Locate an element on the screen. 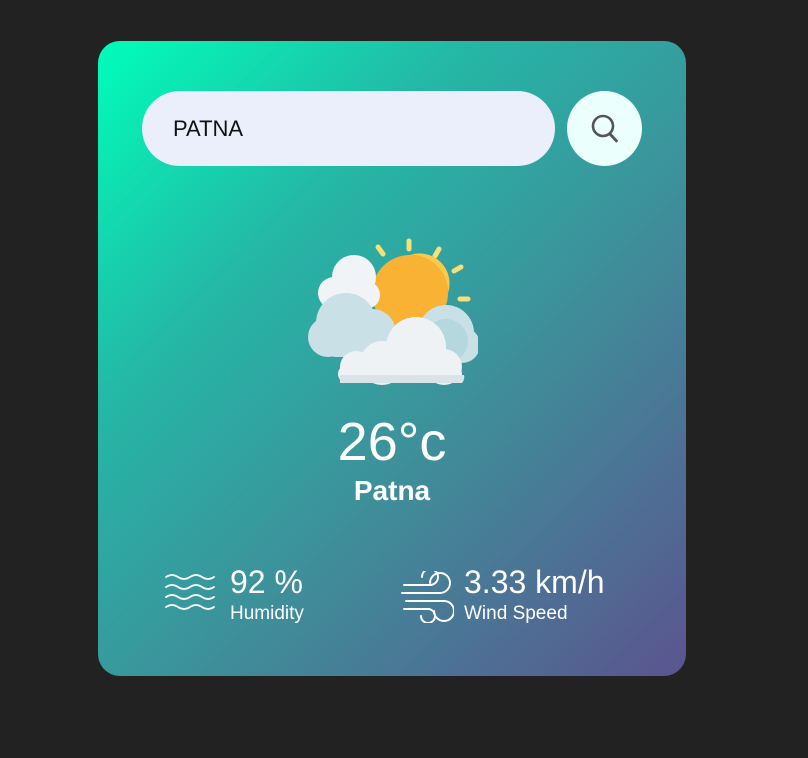  search-icon is located at coordinates (604, 128).